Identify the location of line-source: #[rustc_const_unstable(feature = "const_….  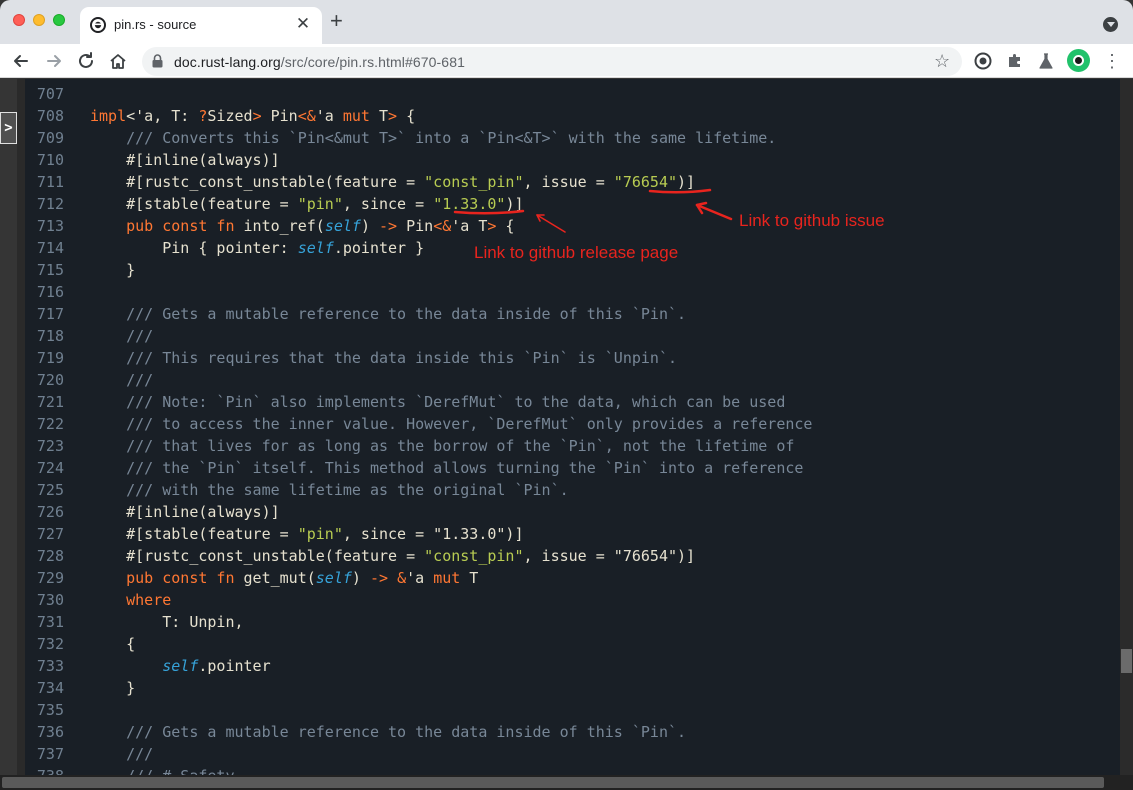
(392, 556).